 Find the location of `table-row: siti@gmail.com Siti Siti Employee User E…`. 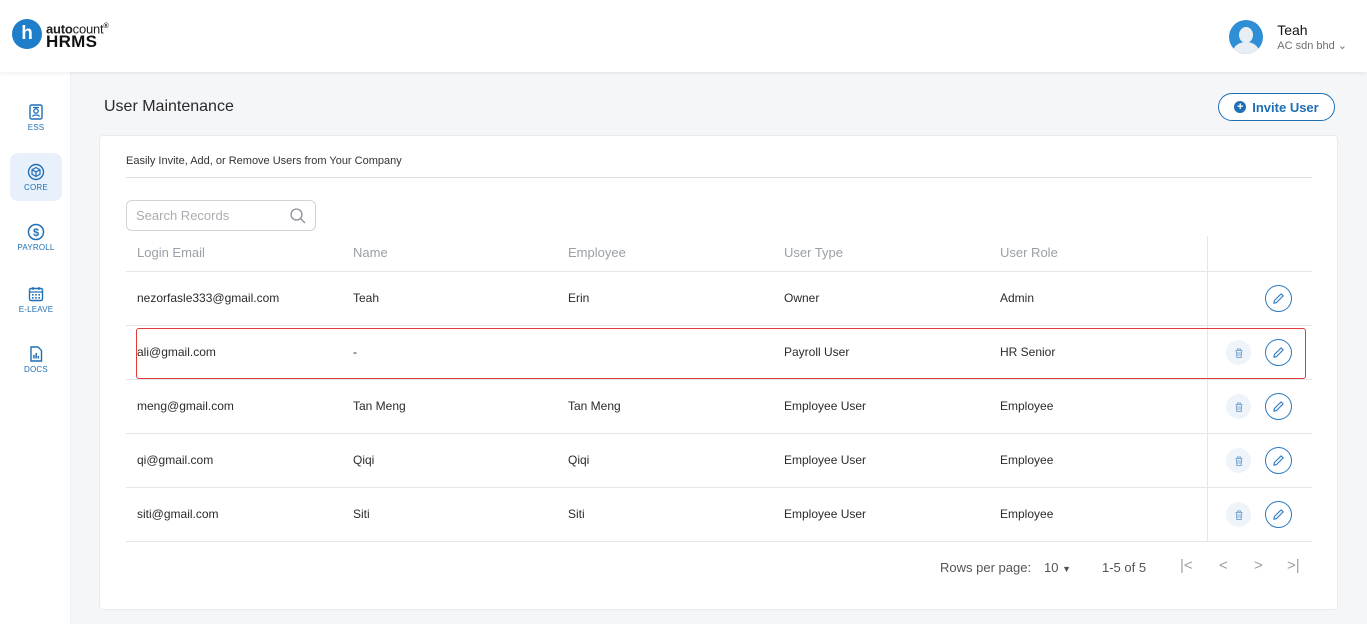

table-row: siti@gmail.com Siti Siti Employee User E… is located at coordinates (719, 515).